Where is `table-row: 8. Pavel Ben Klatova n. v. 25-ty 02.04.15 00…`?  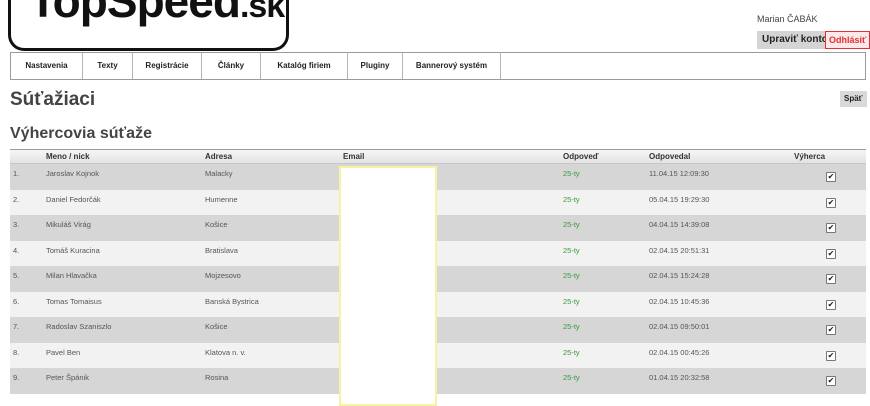
table-row: 8. Pavel Ben Klatova n. v. 25-ty 02.04.15 00… is located at coordinates (438, 355).